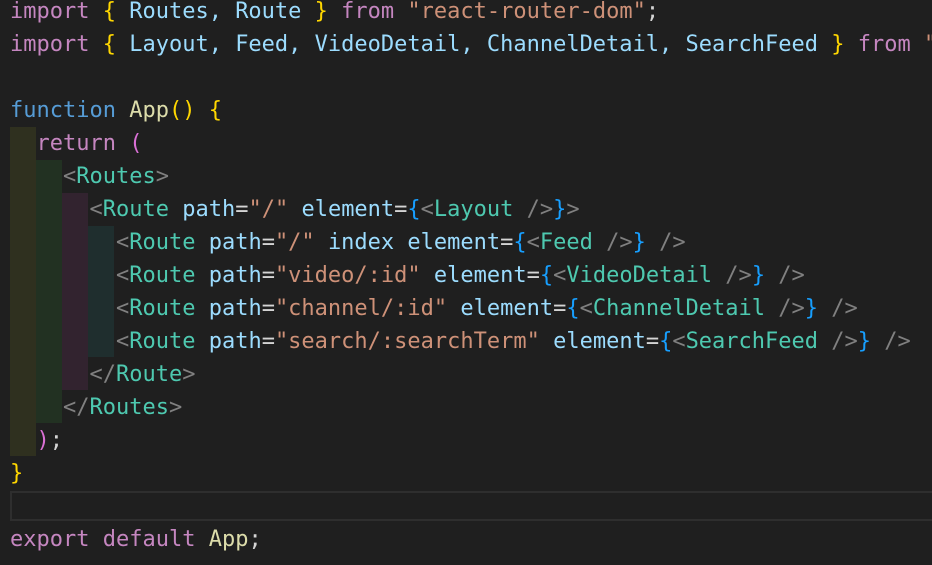 This screenshot has width=932, height=565. What do you see at coordinates (566, 242) in the screenshot?
I see `code-token: Feed` at bounding box center [566, 242].